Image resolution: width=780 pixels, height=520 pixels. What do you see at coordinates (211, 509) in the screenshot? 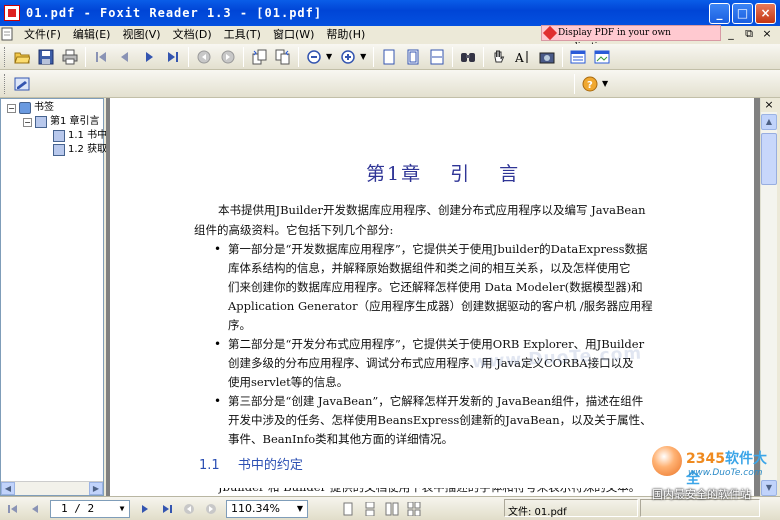
I see `status-forward-button` at bounding box center [211, 509].